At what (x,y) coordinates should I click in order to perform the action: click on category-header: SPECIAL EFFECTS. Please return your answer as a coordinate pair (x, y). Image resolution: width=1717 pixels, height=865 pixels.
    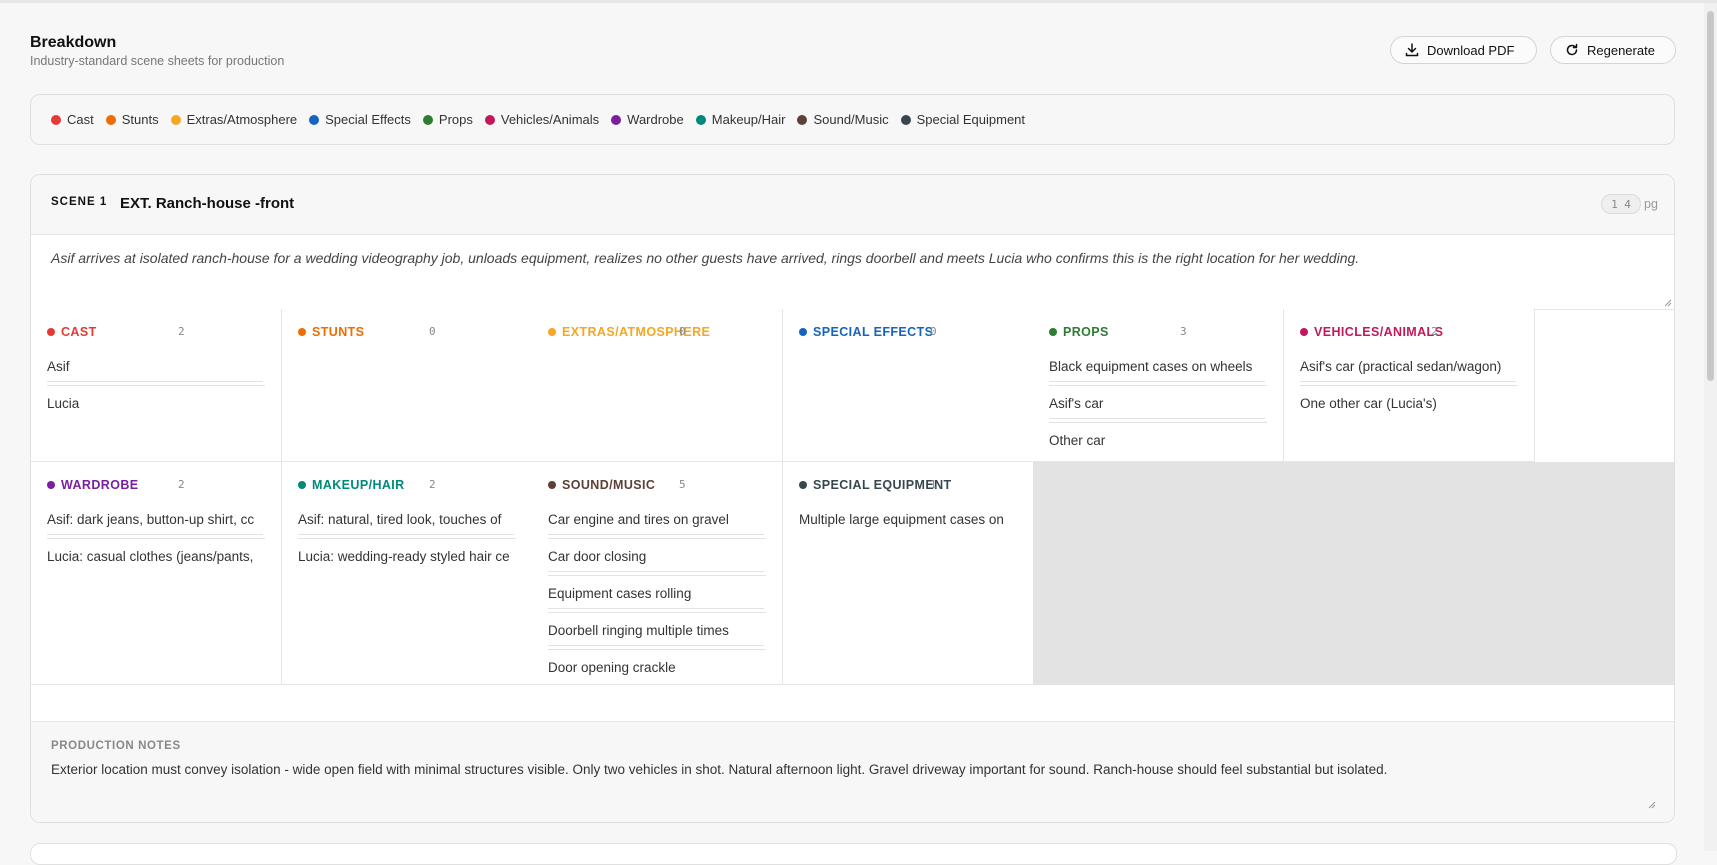
    Looking at the image, I should click on (866, 332).